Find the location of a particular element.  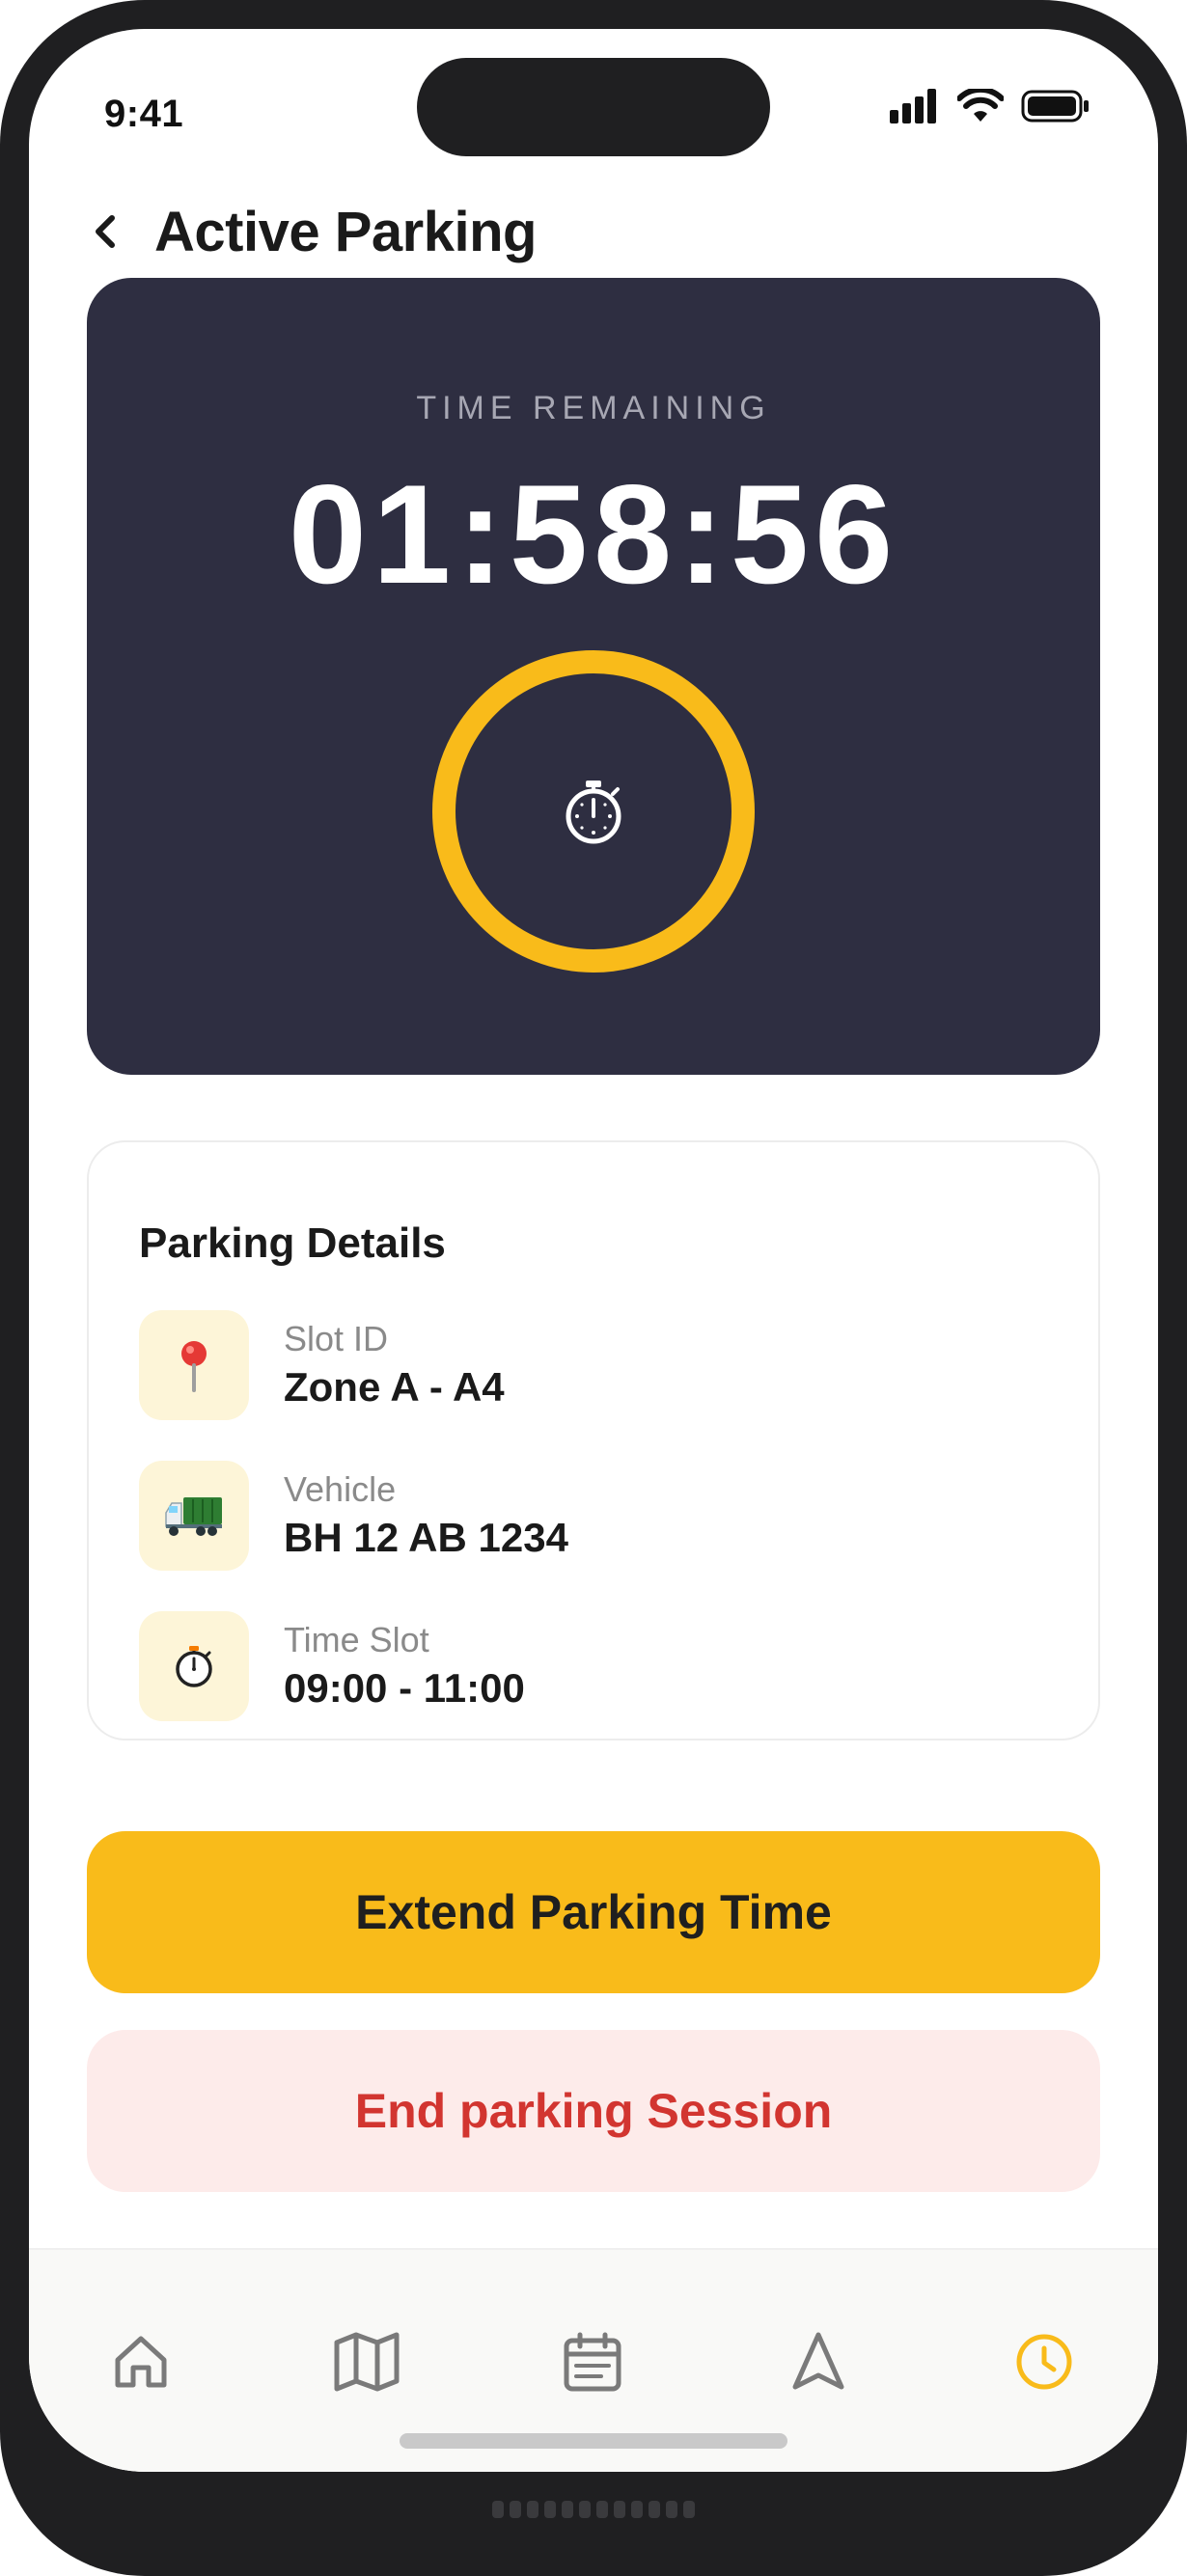

pin-icon is located at coordinates (194, 1365).